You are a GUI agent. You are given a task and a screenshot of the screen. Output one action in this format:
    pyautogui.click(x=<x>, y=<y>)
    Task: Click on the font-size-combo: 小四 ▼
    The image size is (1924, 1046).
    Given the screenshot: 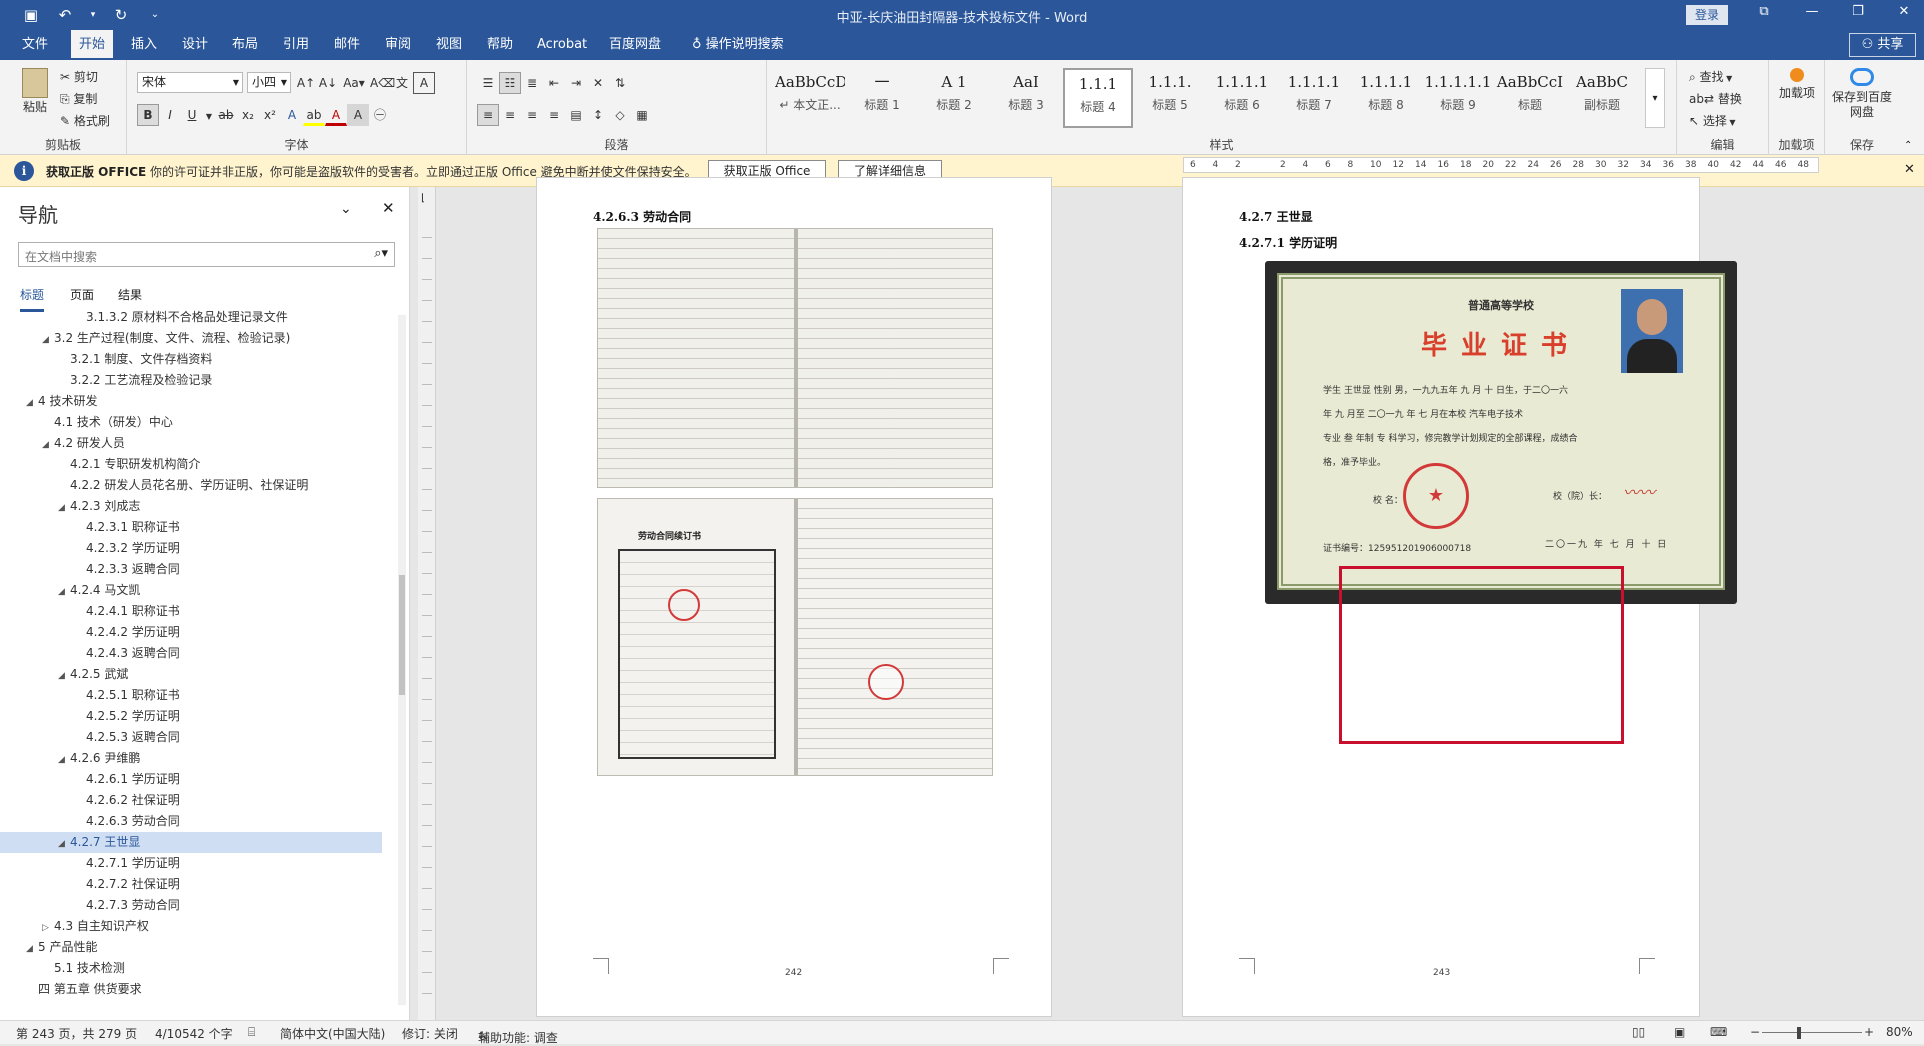 What is the action you would take?
    pyautogui.click(x=269, y=82)
    